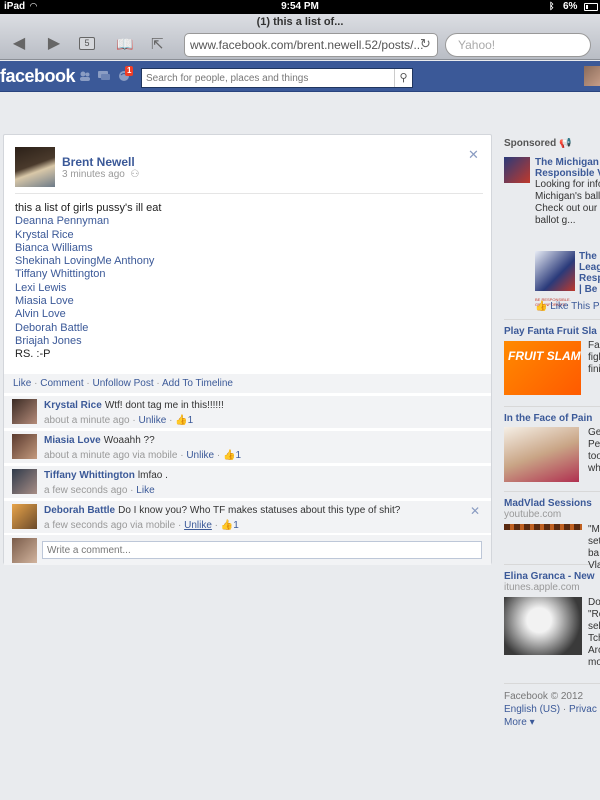  Describe the element at coordinates (124, 44) in the screenshot. I see `bookmarks-icon: 📖` at that location.